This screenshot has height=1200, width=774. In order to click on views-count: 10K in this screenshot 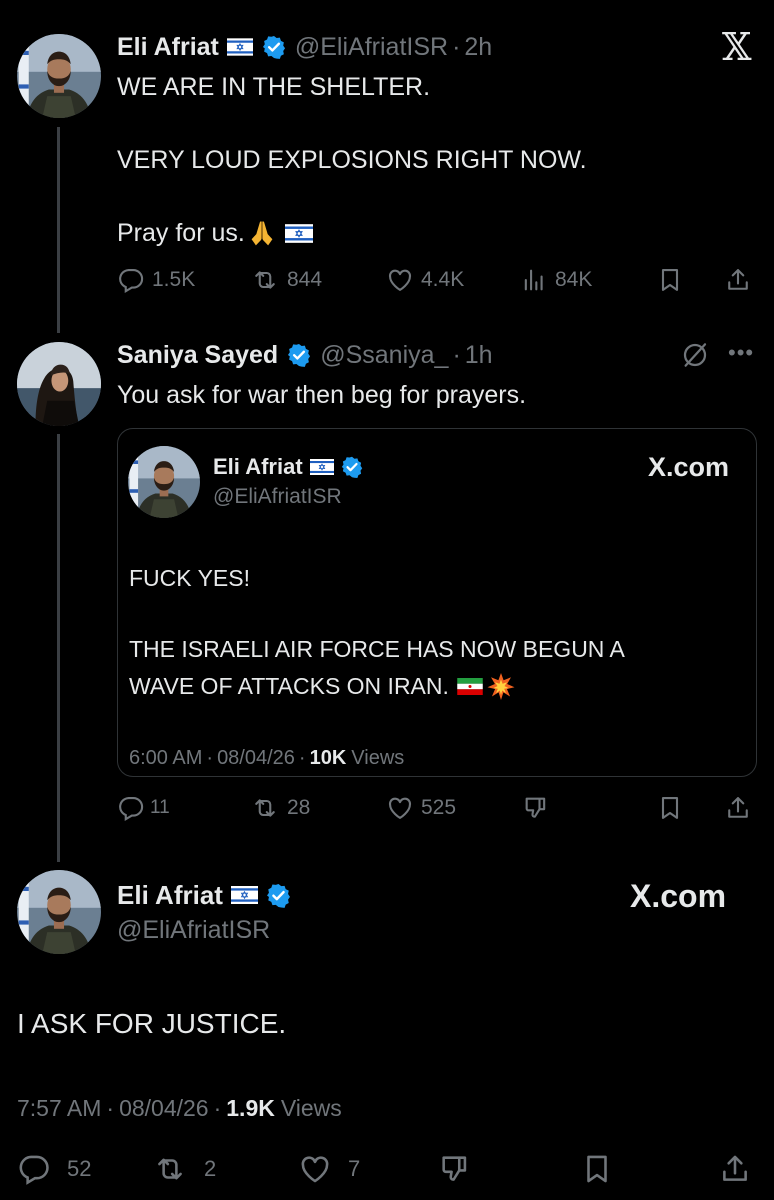, I will do `click(328, 757)`.